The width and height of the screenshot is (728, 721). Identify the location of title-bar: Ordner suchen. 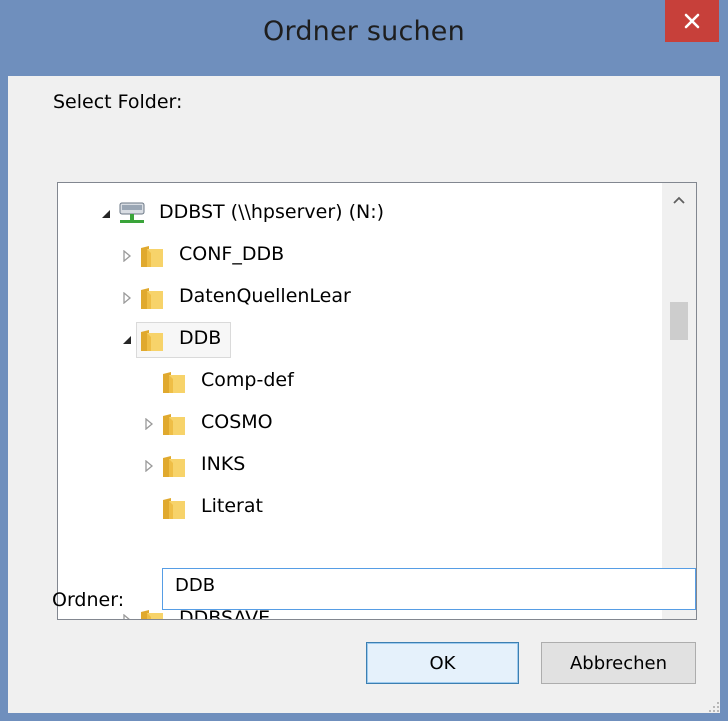
(364, 38).